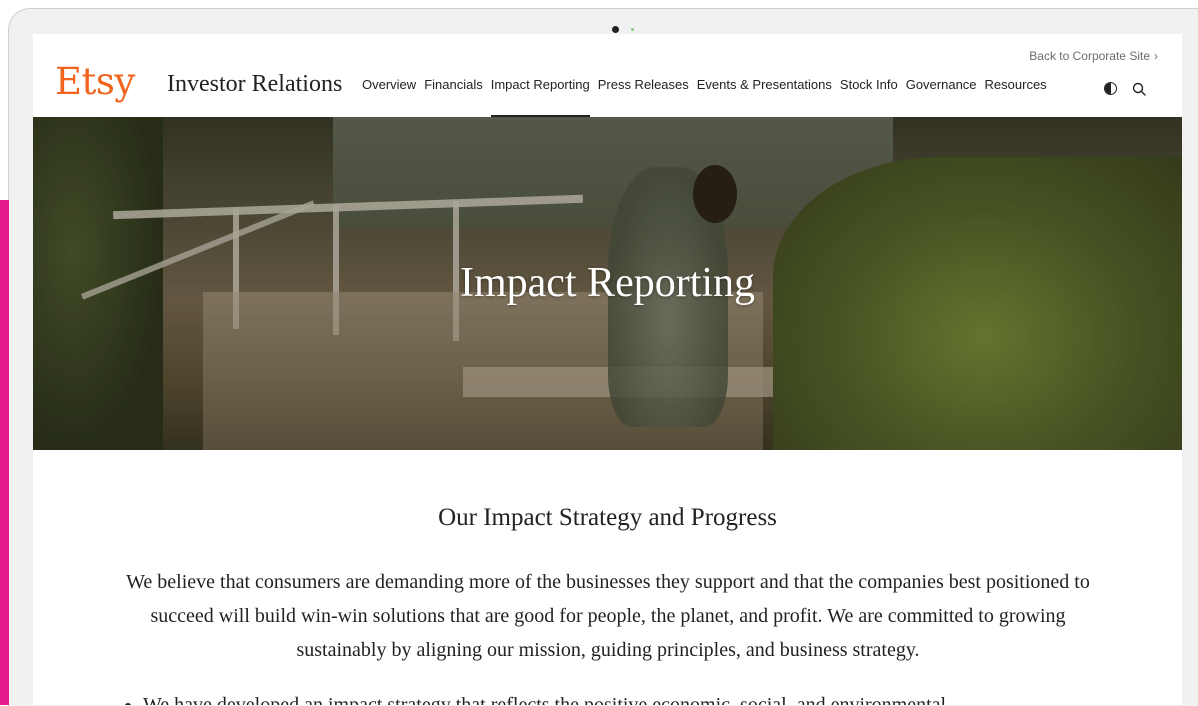 The width and height of the screenshot is (1198, 706). Describe the element at coordinates (389, 84) in the screenshot. I see `nav-overview: Overview` at that location.